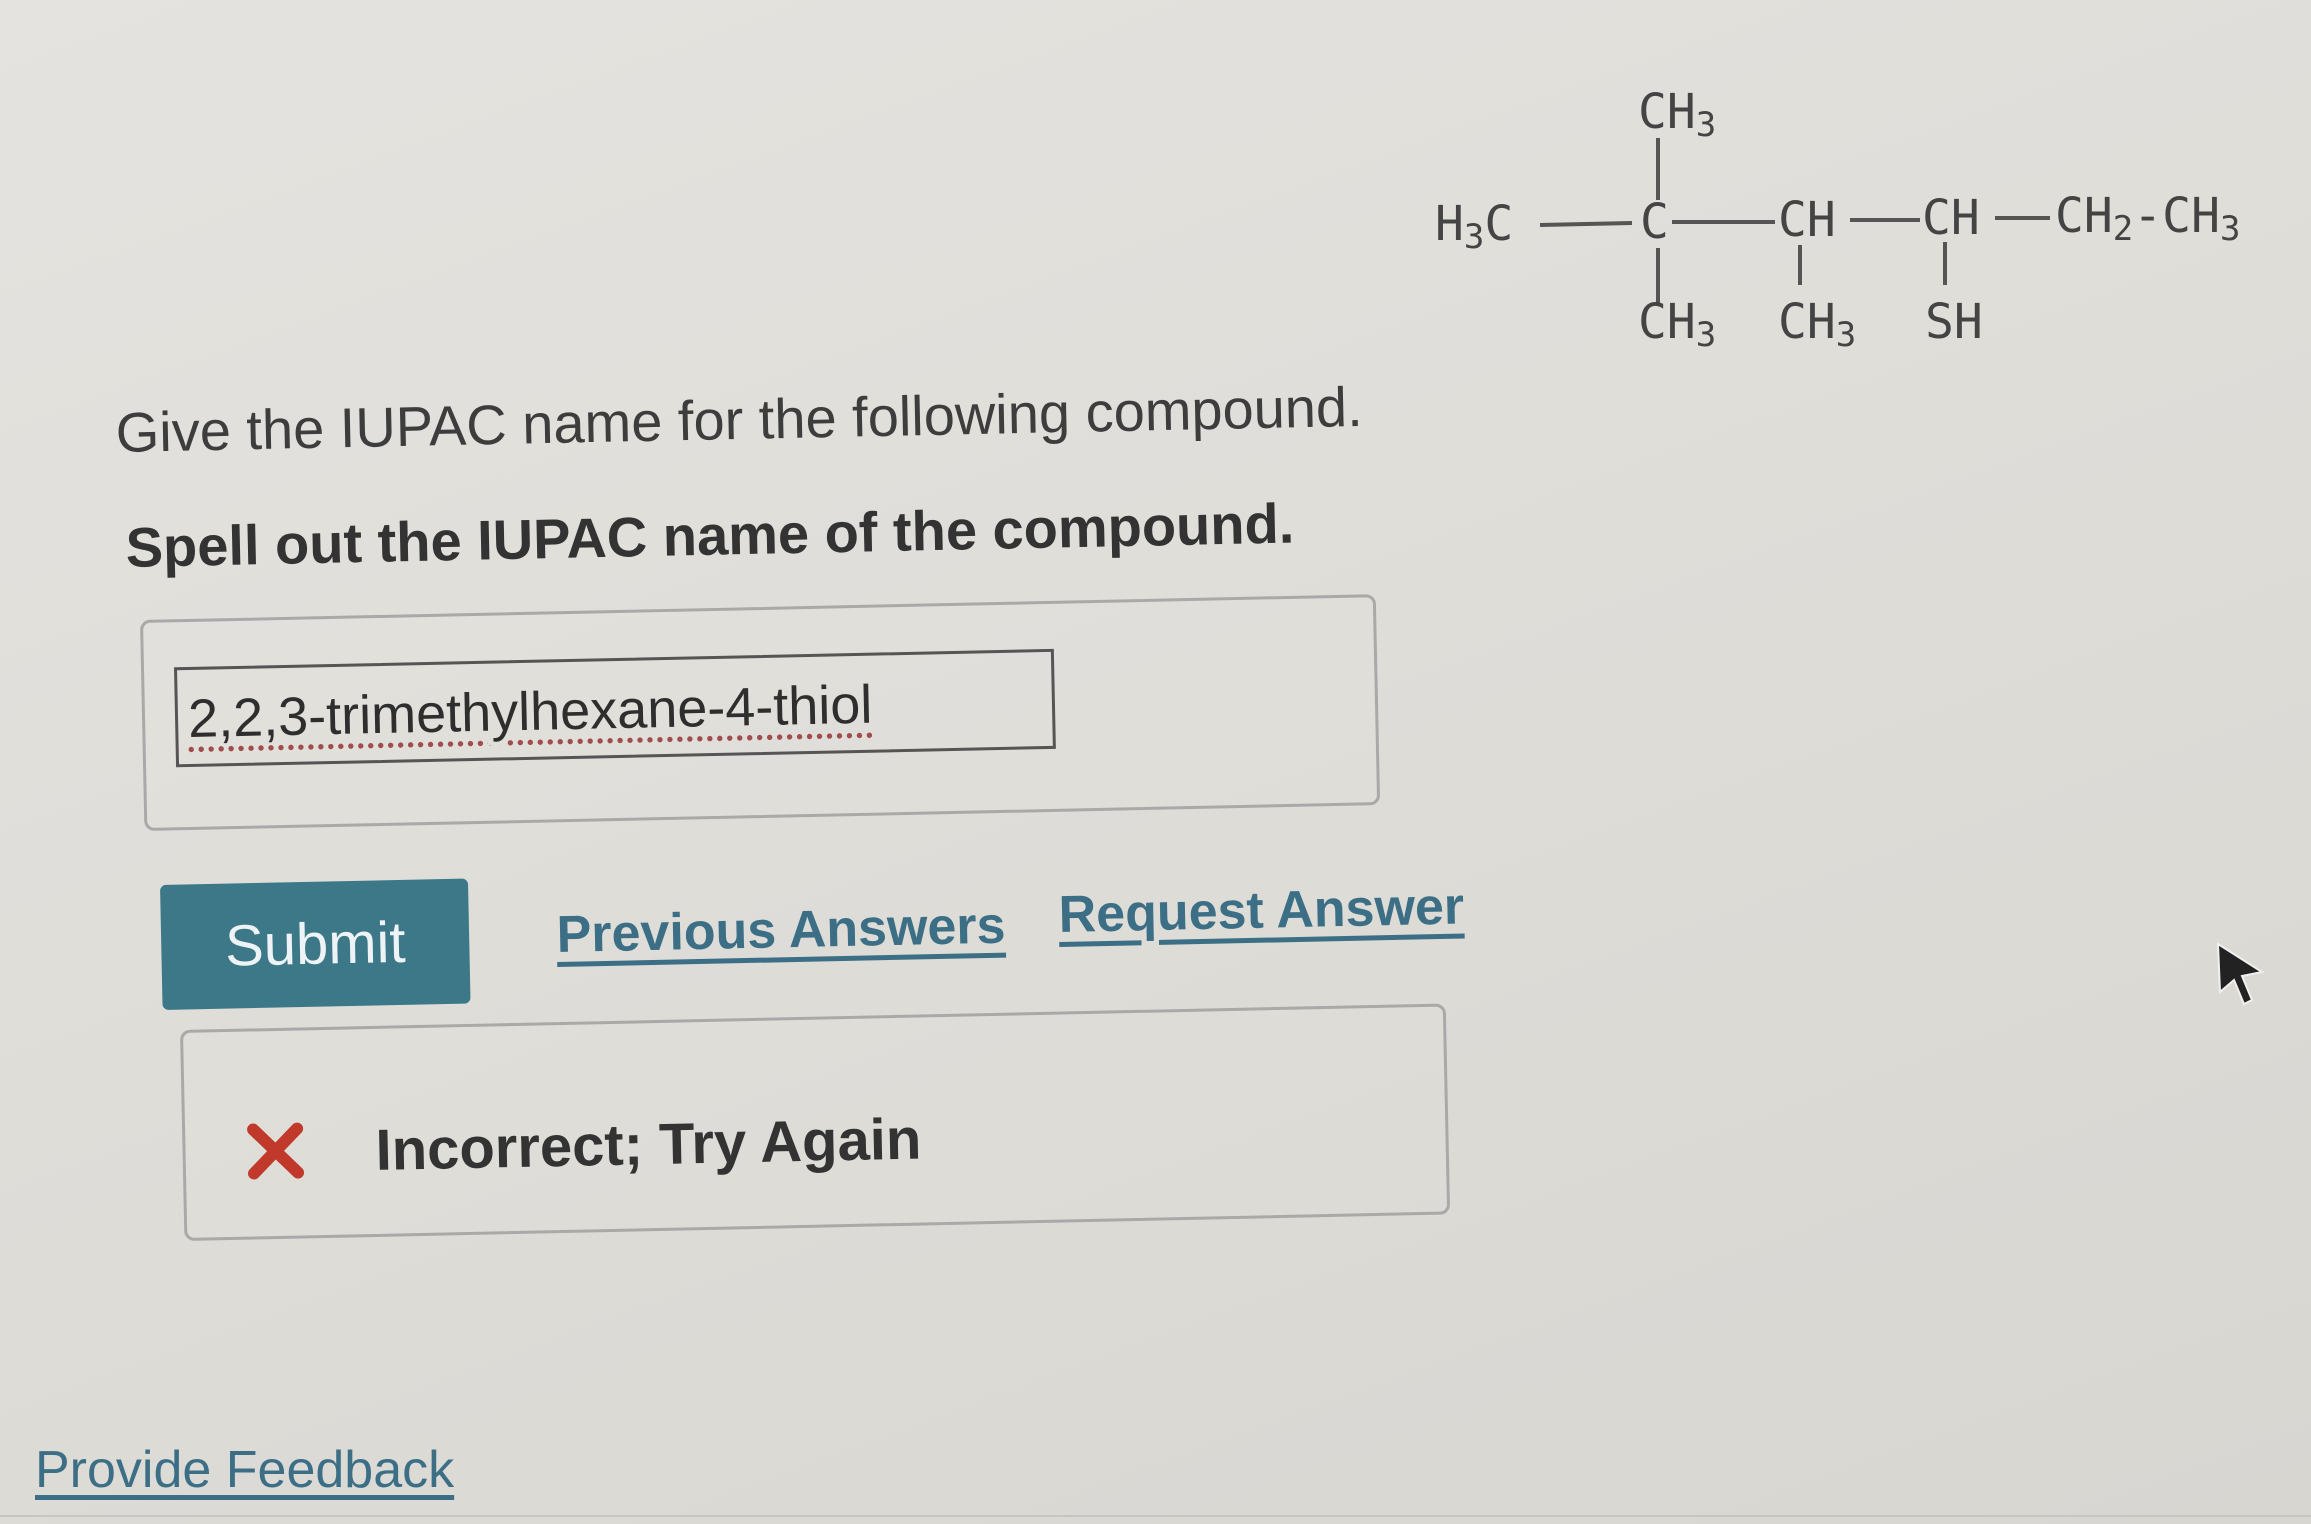 The height and width of the screenshot is (1524, 2311). What do you see at coordinates (1954, 322) in the screenshot?
I see `thiol-label: SH` at bounding box center [1954, 322].